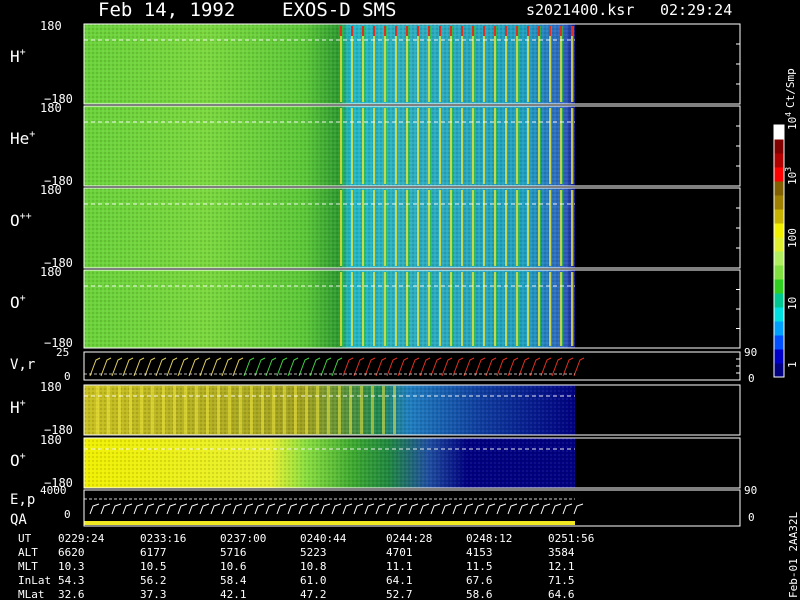  I want to click on panel-3: O+180−180, so click(375, 307).